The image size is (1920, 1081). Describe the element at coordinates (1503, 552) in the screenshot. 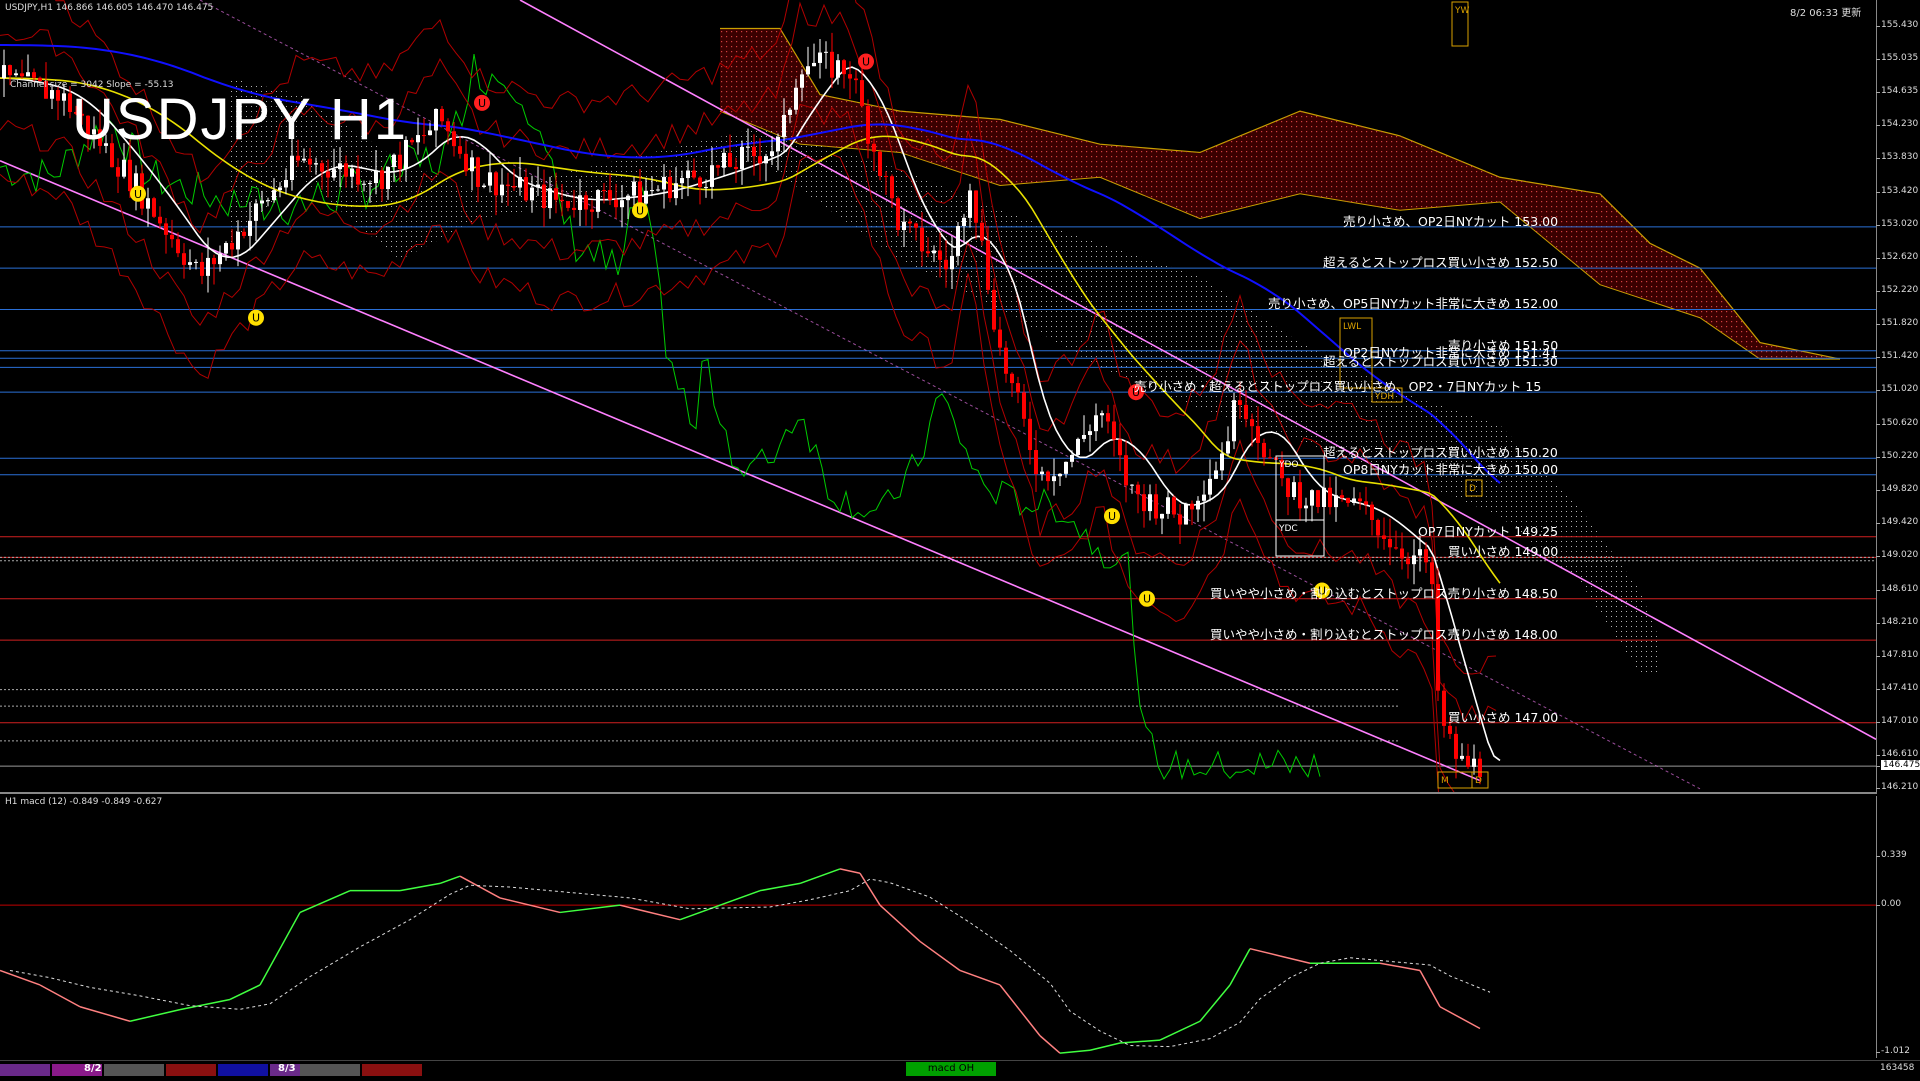

I see `level-label: 買い小さめ 149.00` at that location.